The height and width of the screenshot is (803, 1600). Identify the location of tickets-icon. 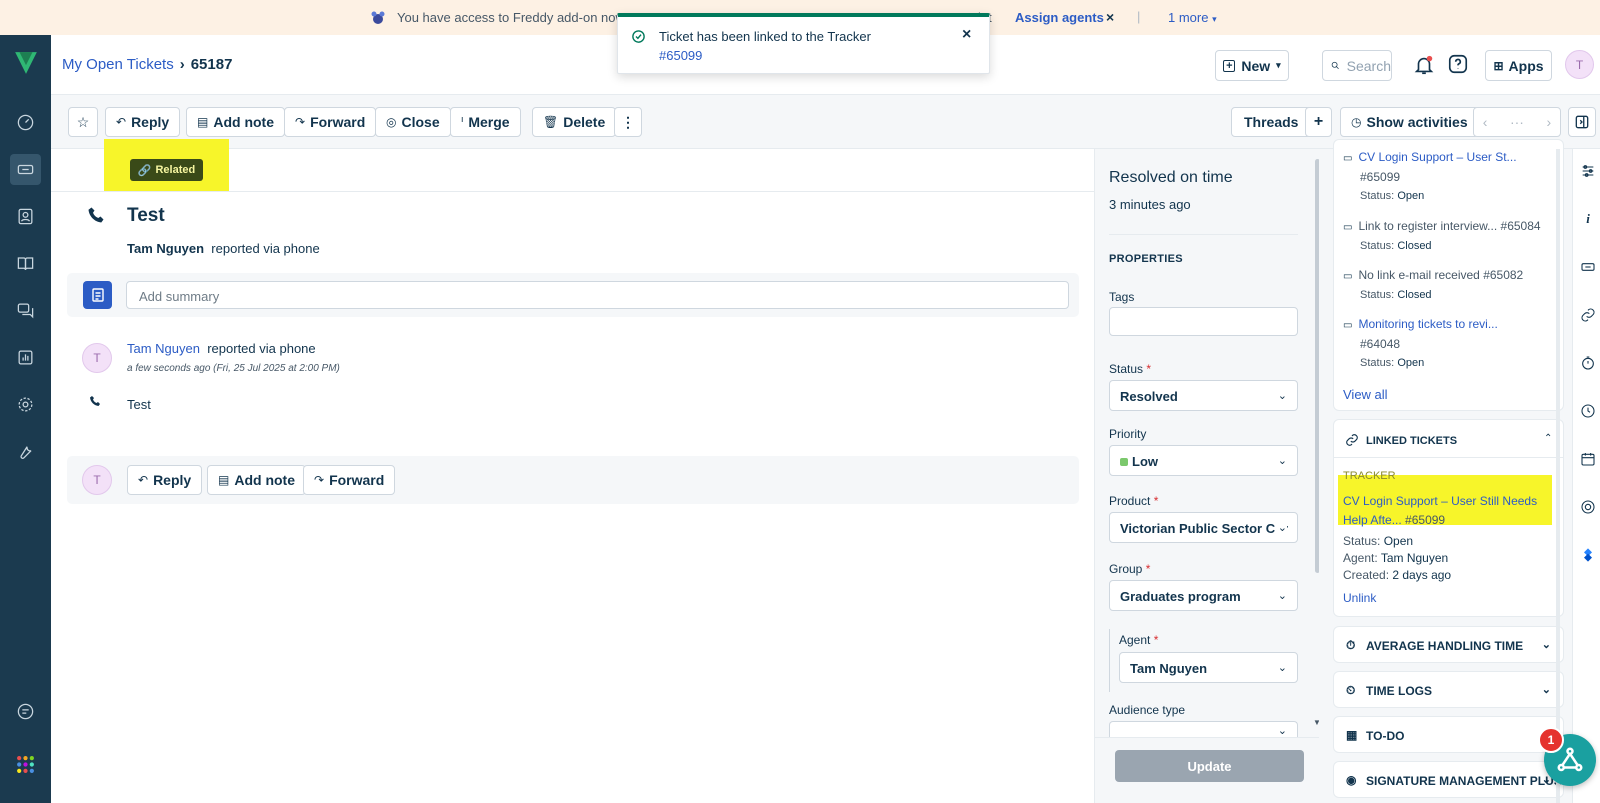
(25, 169).